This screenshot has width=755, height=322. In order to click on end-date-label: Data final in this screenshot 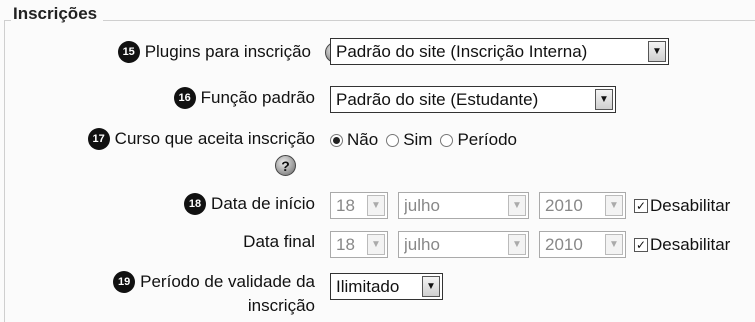, I will do `click(279, 241)`.